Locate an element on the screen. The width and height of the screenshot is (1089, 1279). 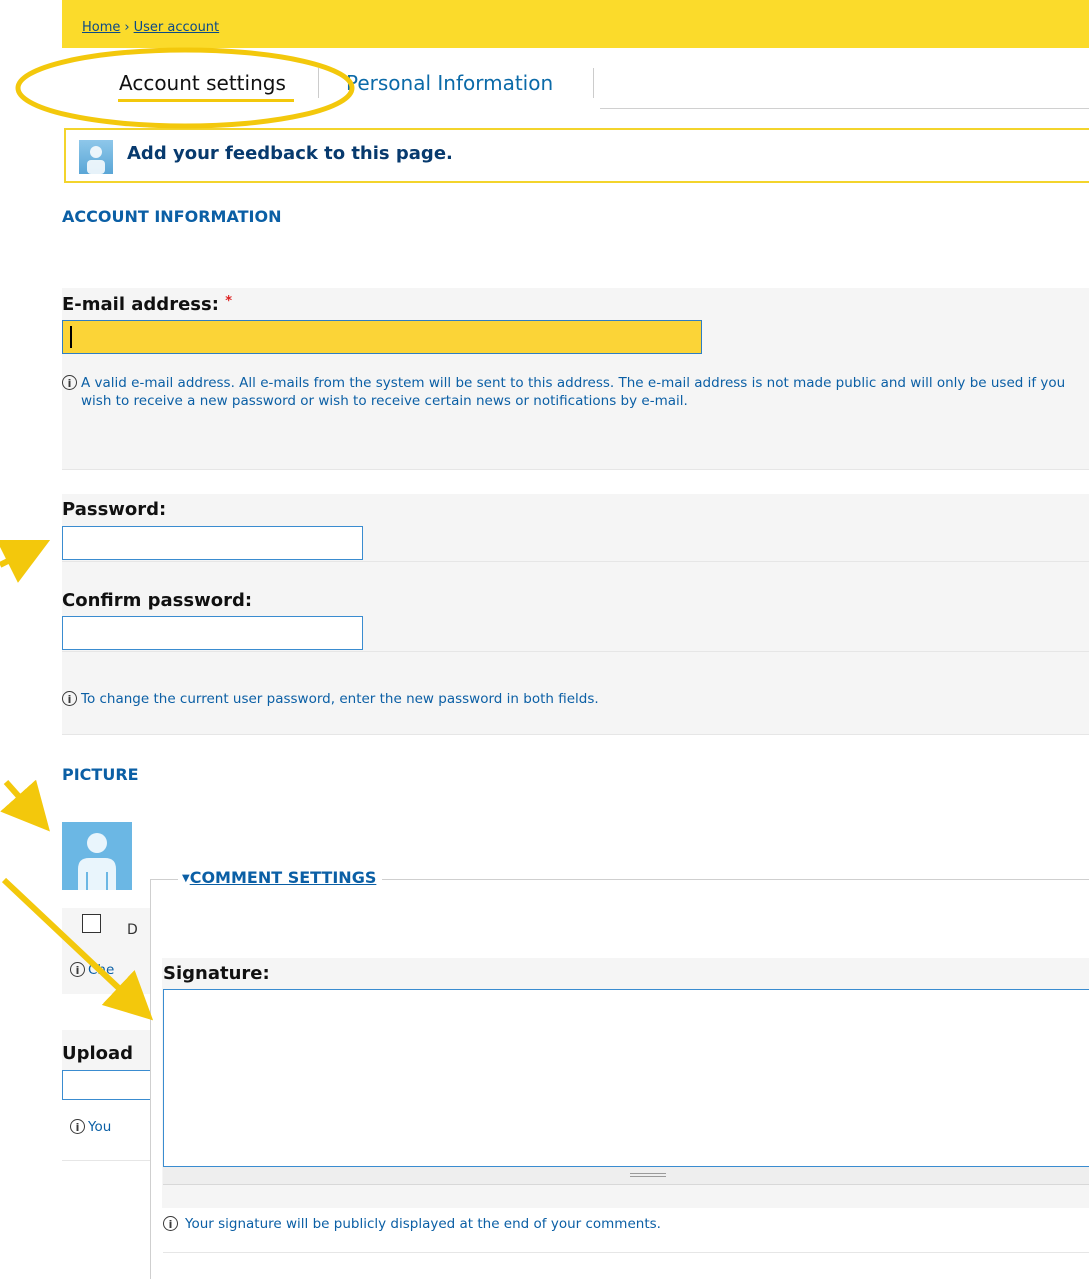
avatar is located at coordinates (97, 856).